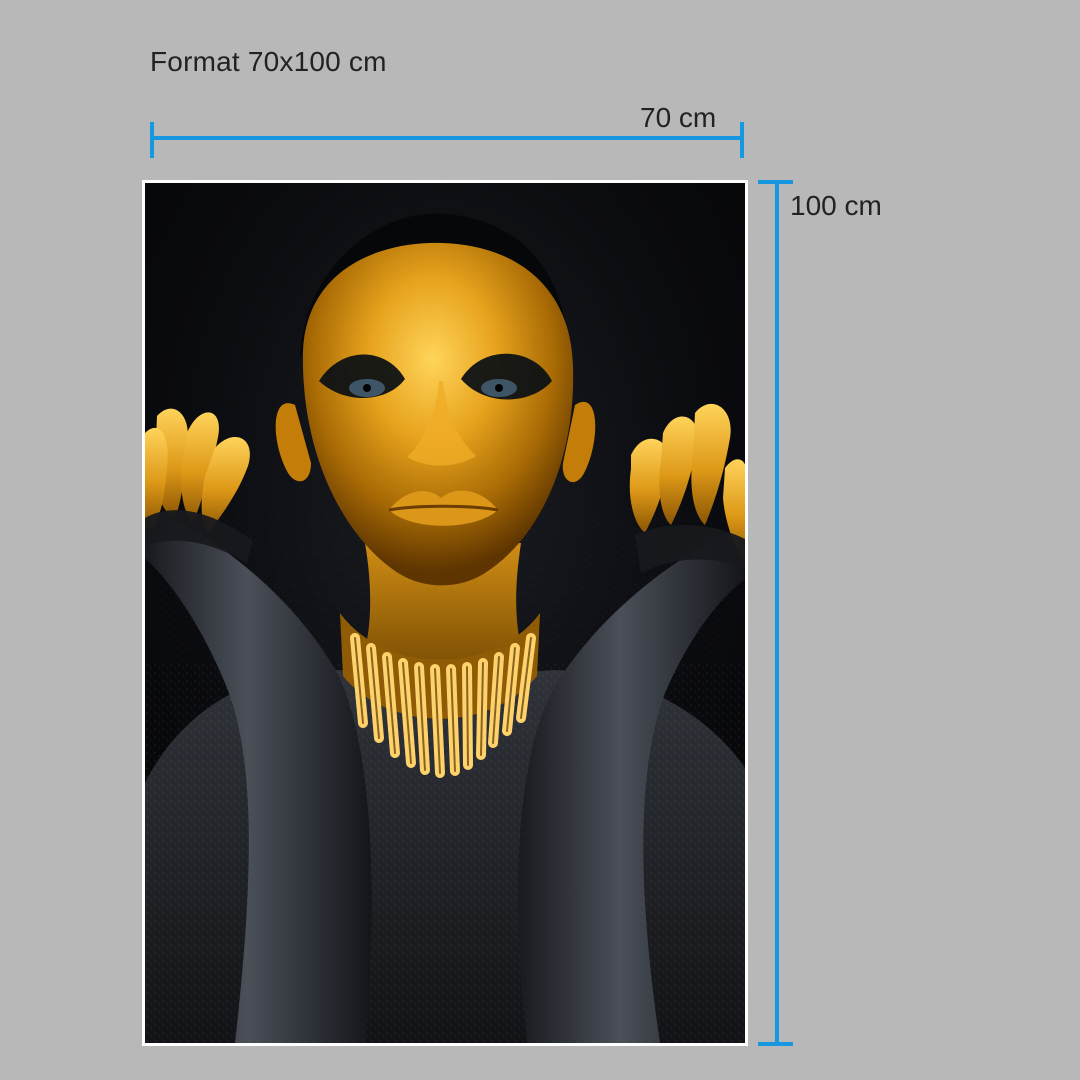 Image resolution: width=1080 pixels, height=1080 pixels. What do you see at coordinates (777, 613) in the screenshot?
I see `height-line` at bounding box center [777, 613].